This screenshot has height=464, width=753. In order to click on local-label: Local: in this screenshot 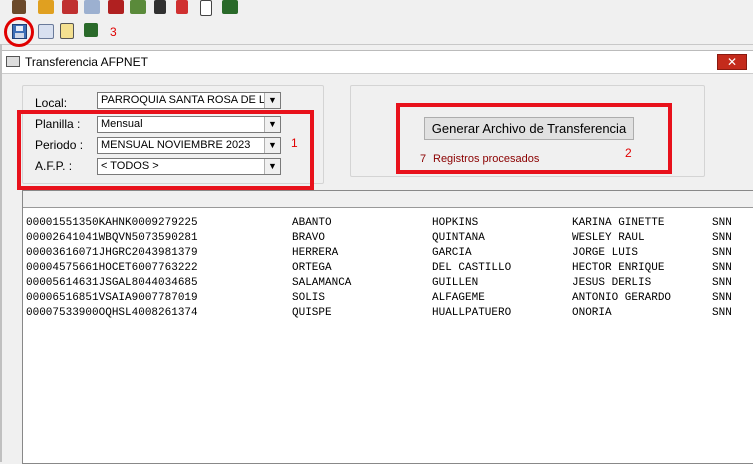, I will do `click(51, 103)`.